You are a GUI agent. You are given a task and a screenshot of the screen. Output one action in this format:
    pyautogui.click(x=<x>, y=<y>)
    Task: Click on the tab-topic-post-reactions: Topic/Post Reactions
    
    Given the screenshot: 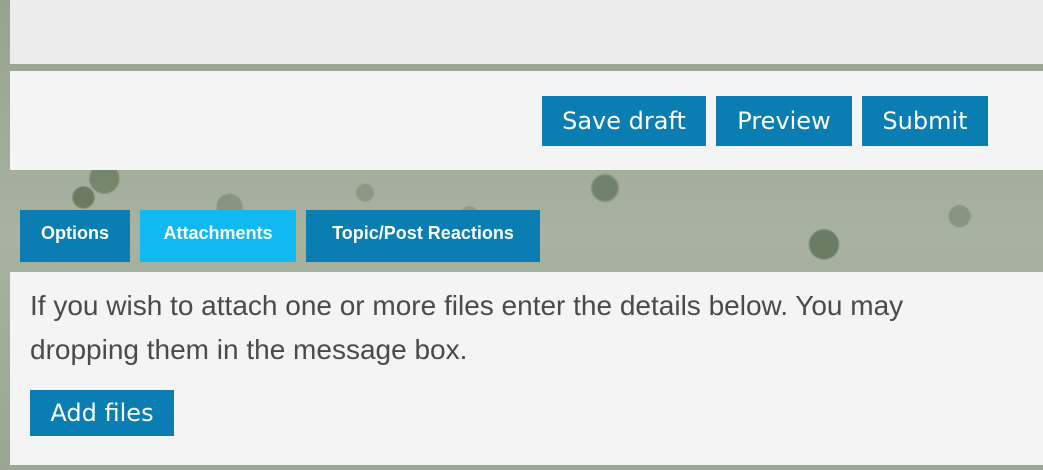 What is the action you would take?
    pyautogui.click(x=423, y=236)
    